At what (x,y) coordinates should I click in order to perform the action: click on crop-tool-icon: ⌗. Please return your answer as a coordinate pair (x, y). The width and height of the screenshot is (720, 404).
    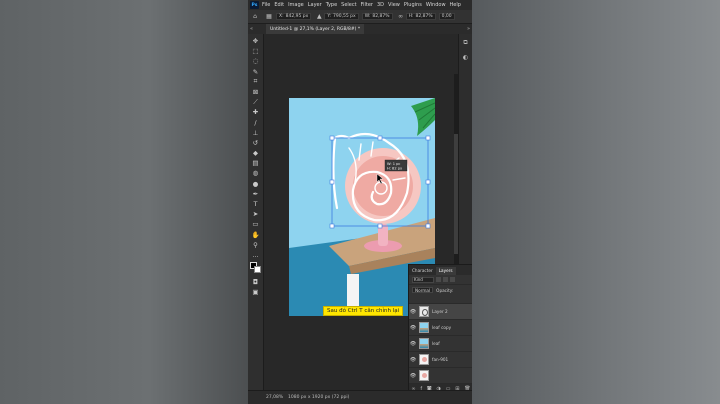
    Looking at the image, I should click on (255, 82).